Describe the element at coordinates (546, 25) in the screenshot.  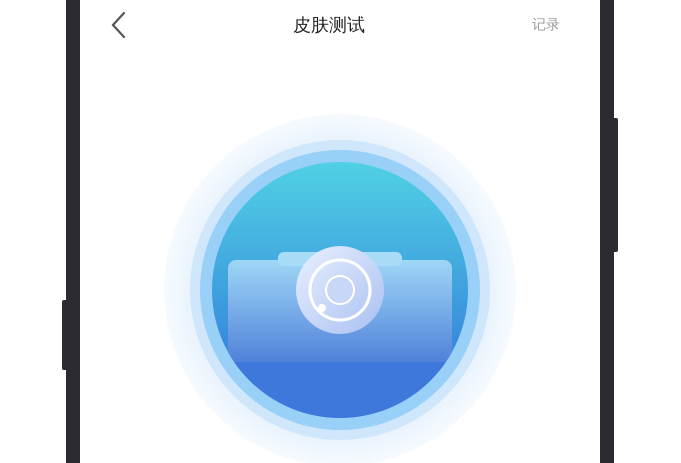
I see `records-link: 记录` at that location.